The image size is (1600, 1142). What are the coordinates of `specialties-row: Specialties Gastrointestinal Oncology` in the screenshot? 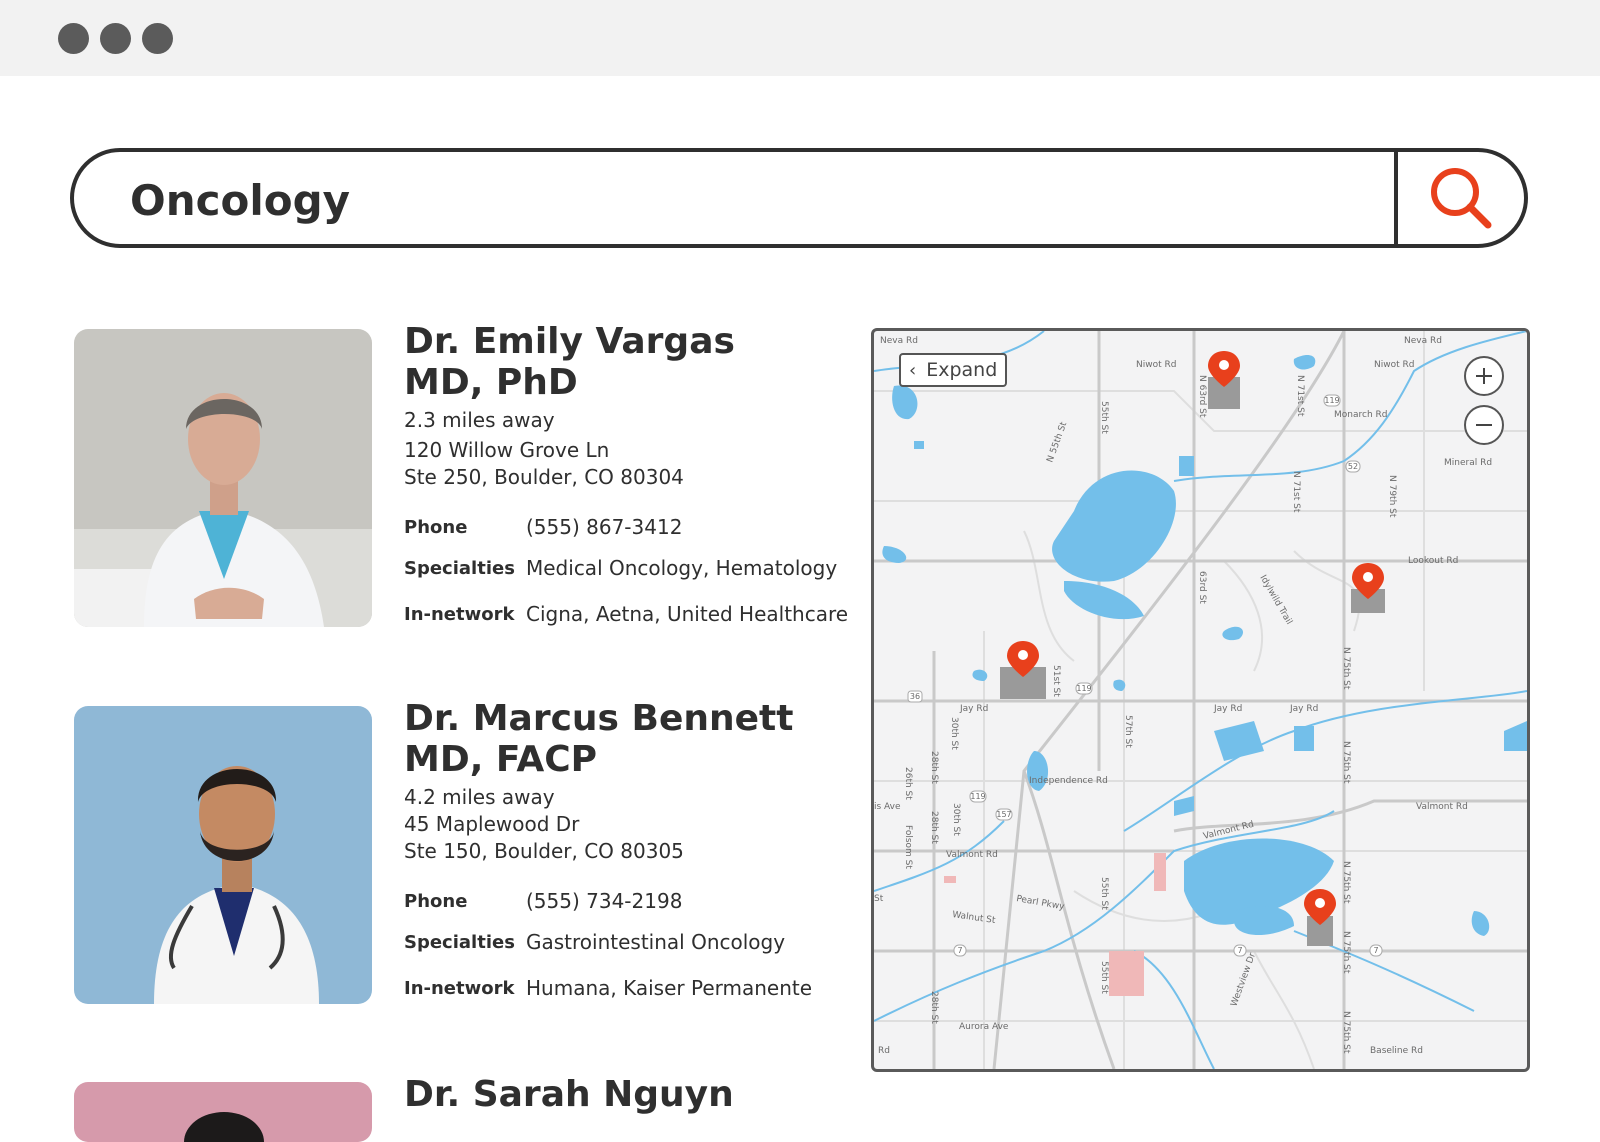 It's located at (644, 942).